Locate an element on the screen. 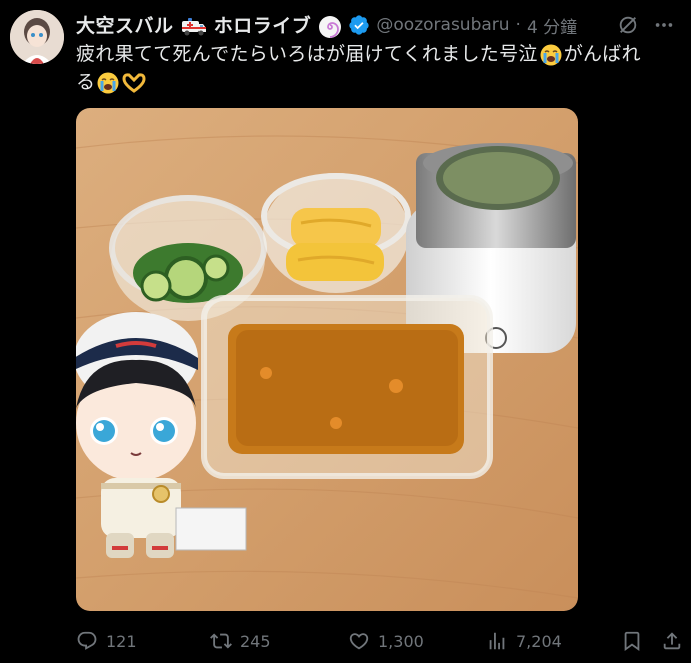 This screenshot has height=663, width=691. reply-count: 121 is located at coordinates (121, 641).